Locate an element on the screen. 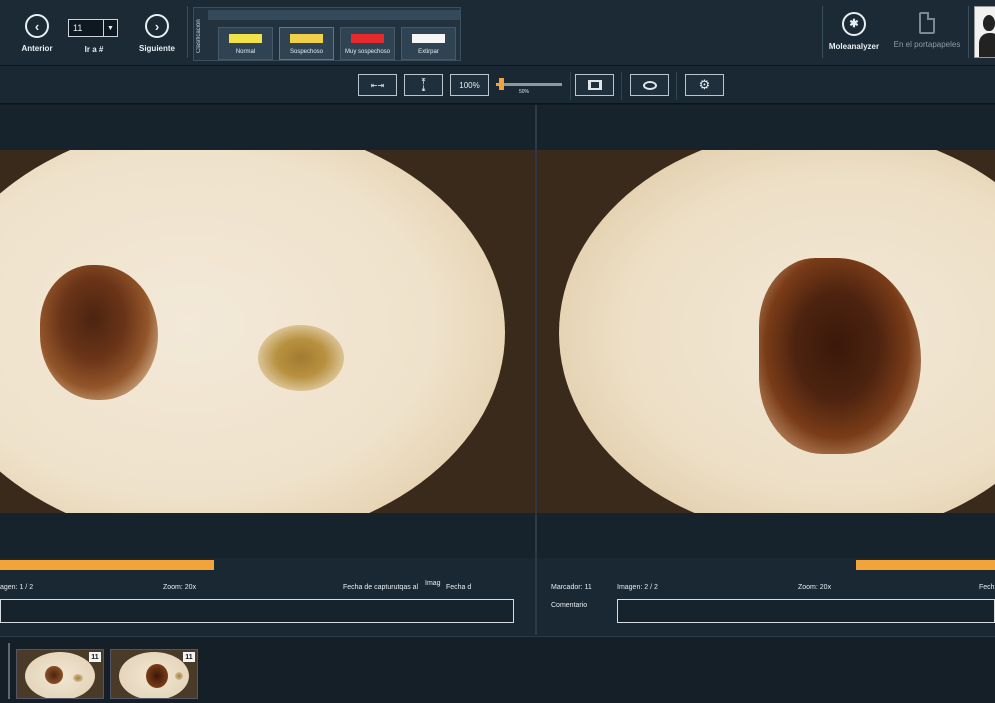  classification-header-bar is located at coordinates (334, 15).